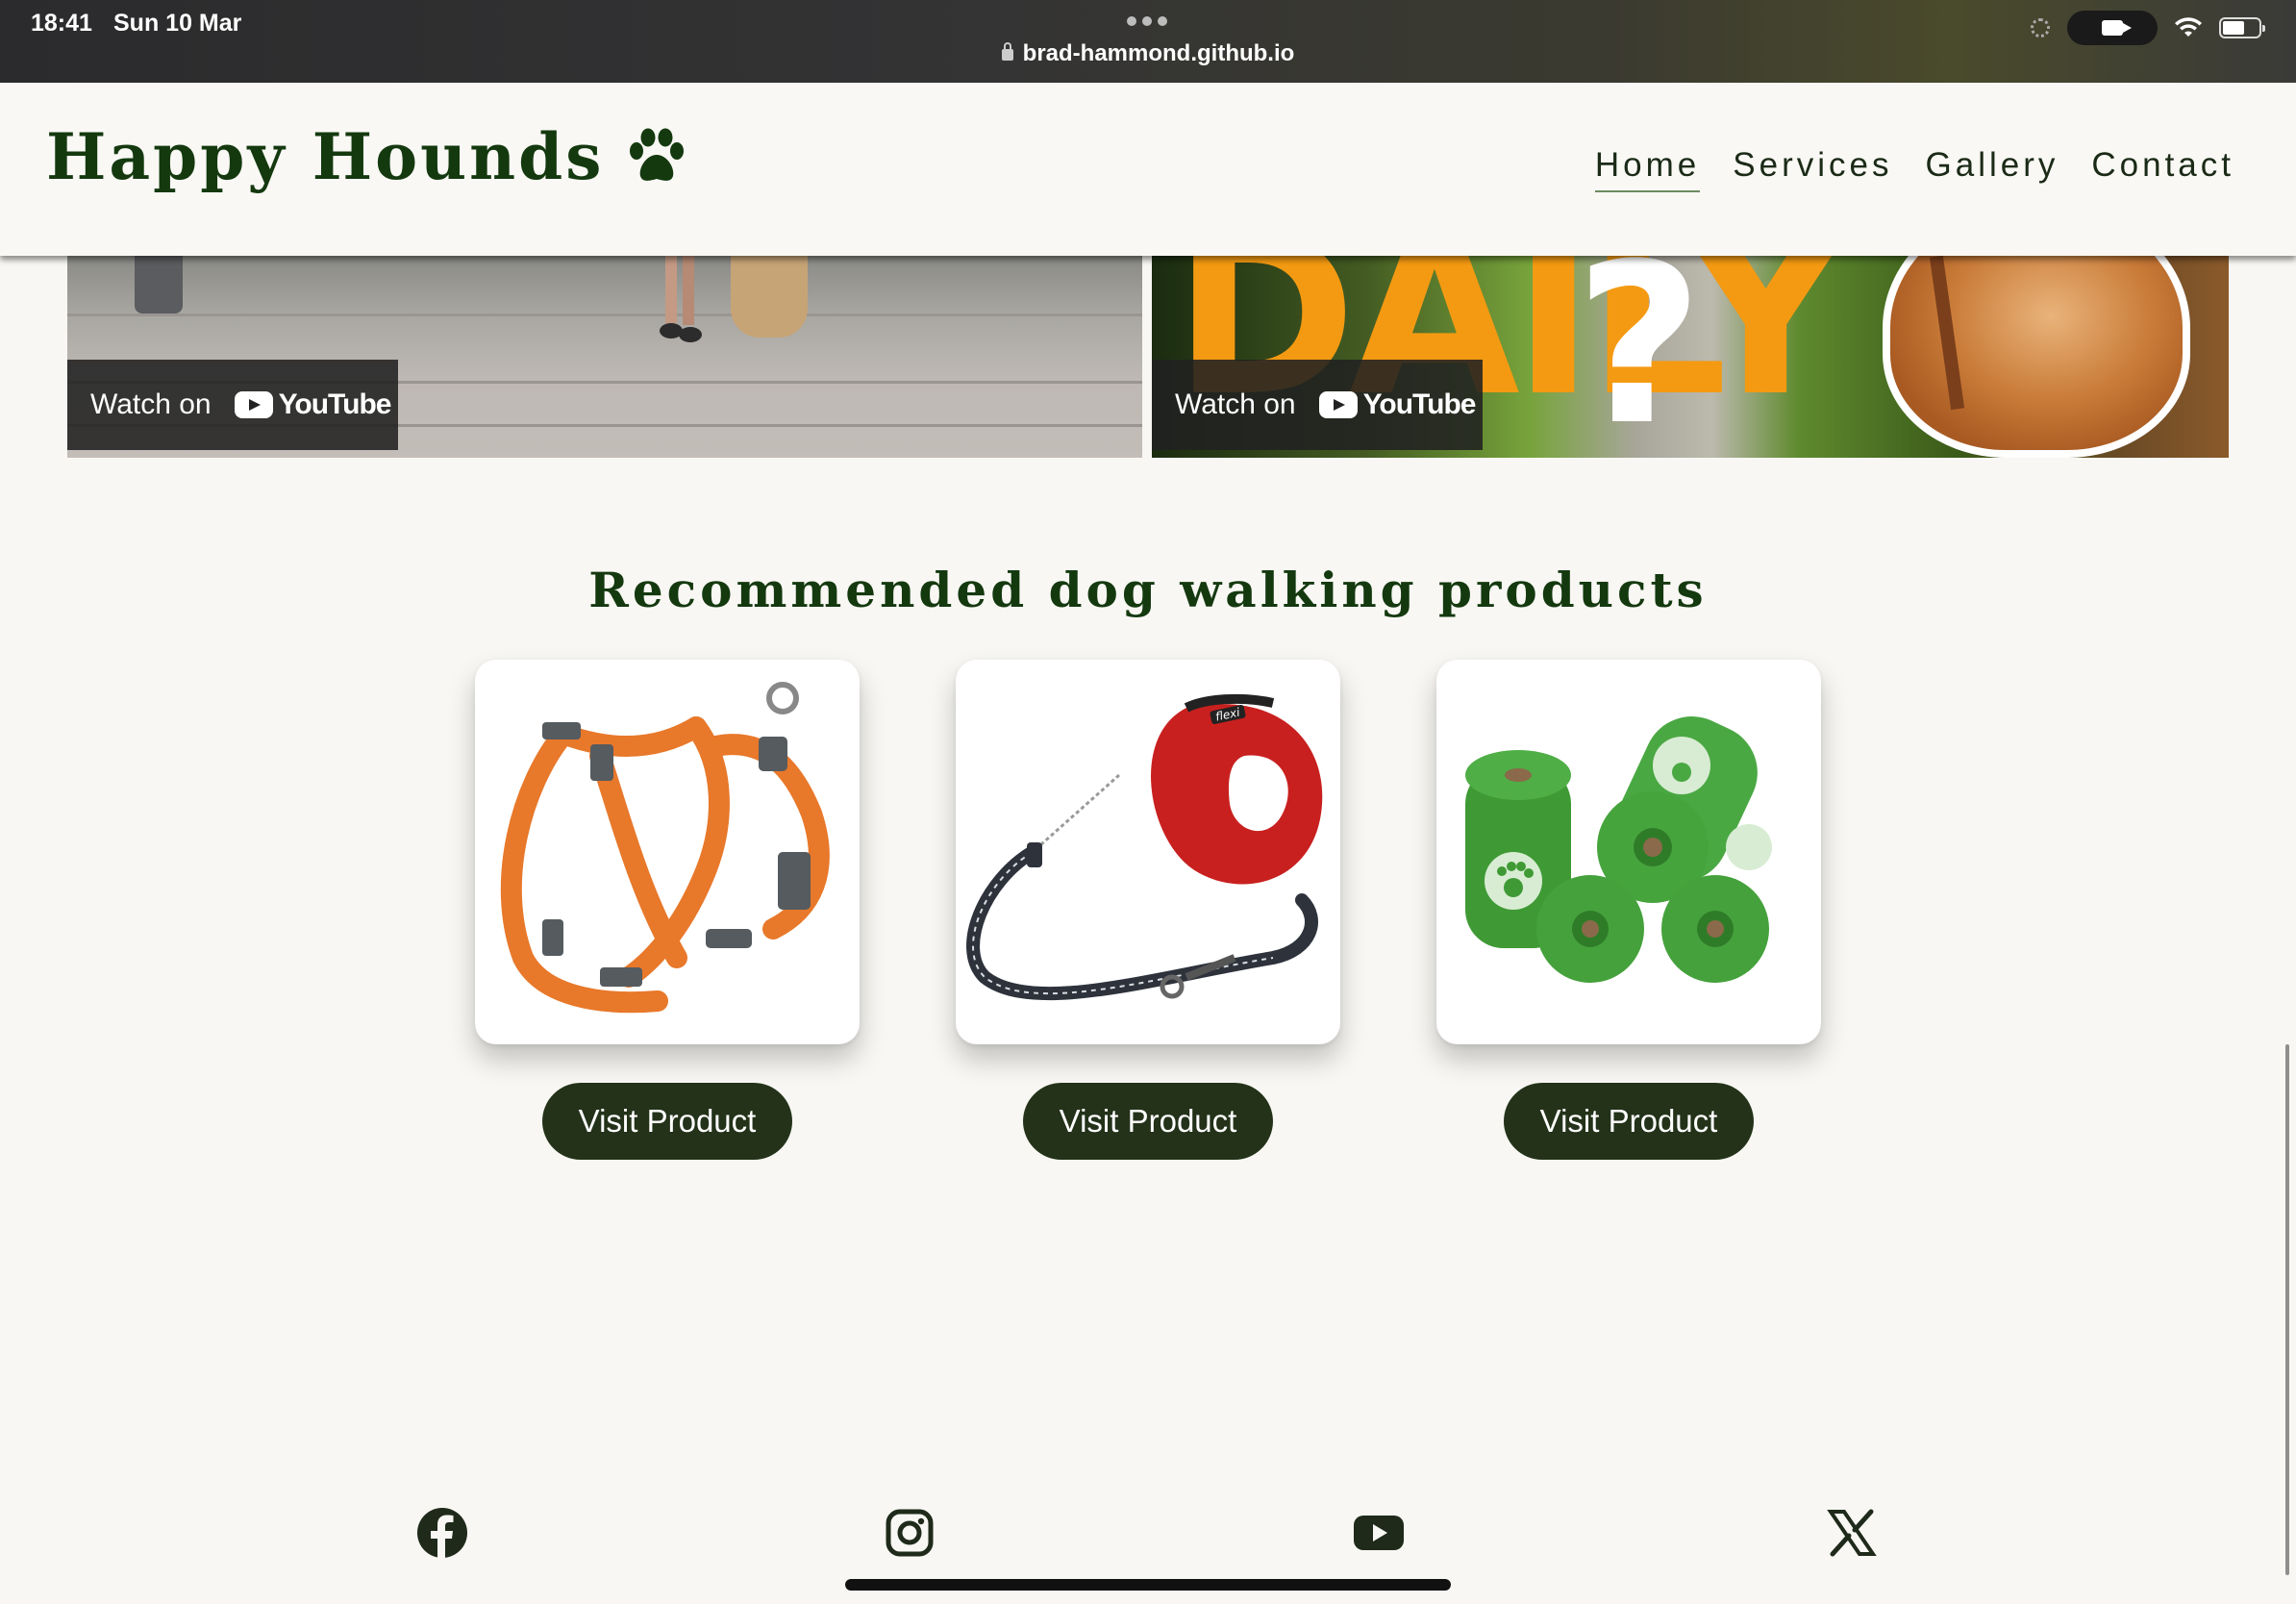 Image resolution: width=2296 pixels, height=1604 pixels. I want to click on harness-image, so click(665, 848).